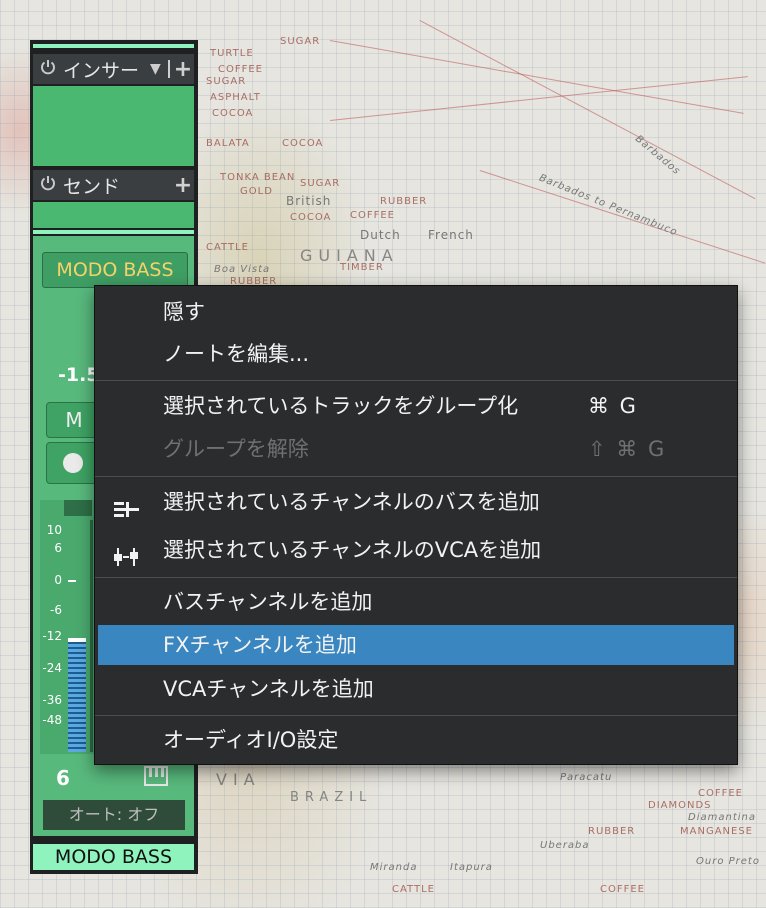  What do you see at coordinates (680, 805) in the screenshot?
I see `map-label: DIAMONDS` at bounding box center [680, 805].